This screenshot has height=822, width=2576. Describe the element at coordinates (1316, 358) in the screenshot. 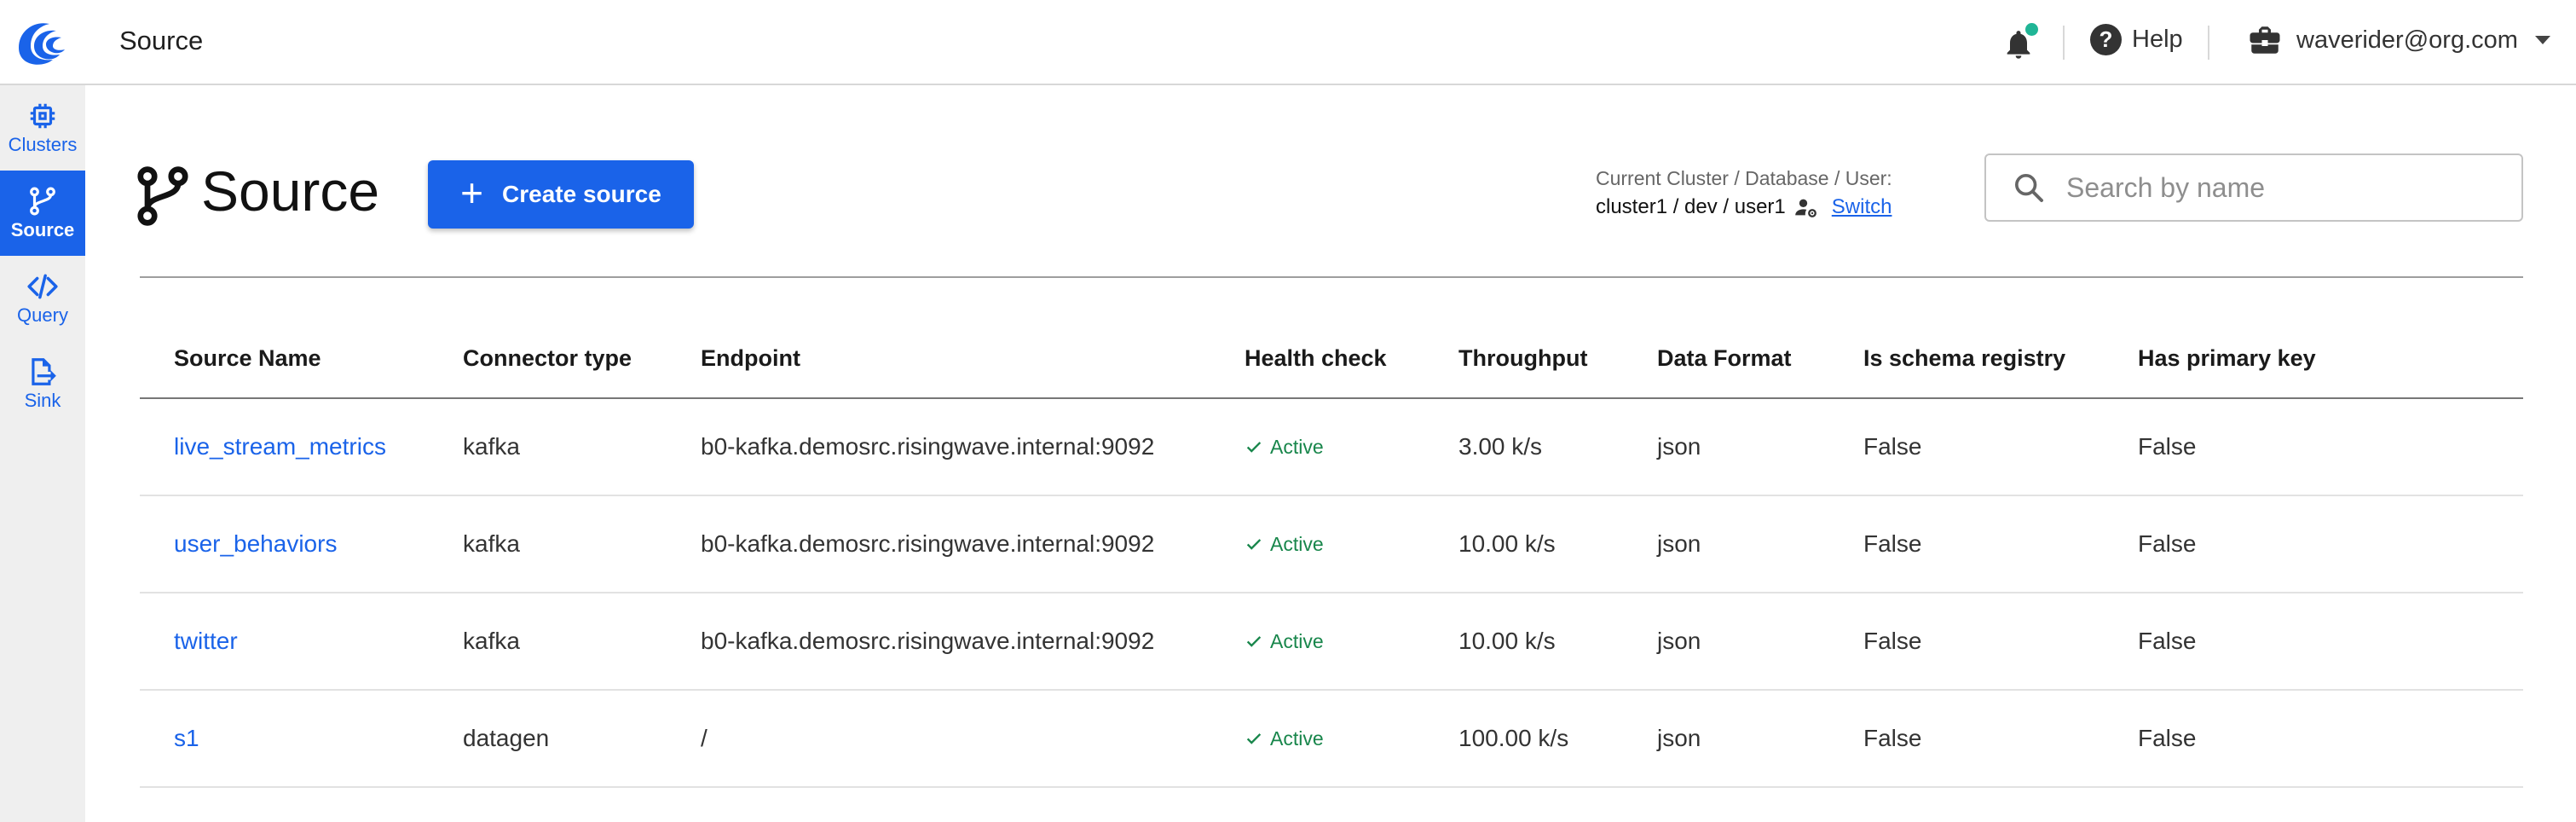

I see `column-header: Health check` at that location.